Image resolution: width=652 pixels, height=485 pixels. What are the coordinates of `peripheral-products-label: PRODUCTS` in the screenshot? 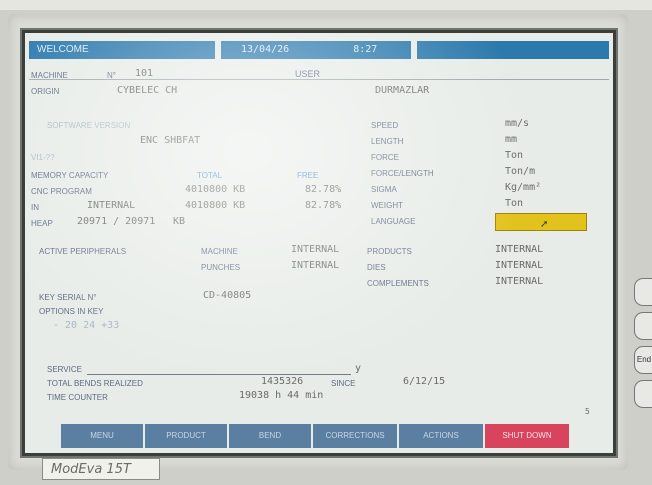 It's located at (389, 251).